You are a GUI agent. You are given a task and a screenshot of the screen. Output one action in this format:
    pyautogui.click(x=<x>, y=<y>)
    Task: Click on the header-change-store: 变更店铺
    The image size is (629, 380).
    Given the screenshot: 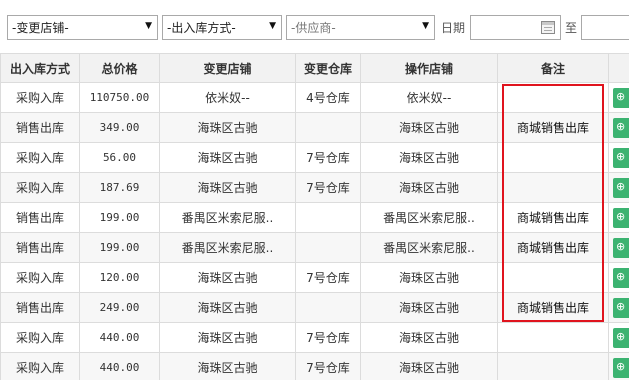 What is the action you would take?
    pyautogui.click(x=227, y=68)
    